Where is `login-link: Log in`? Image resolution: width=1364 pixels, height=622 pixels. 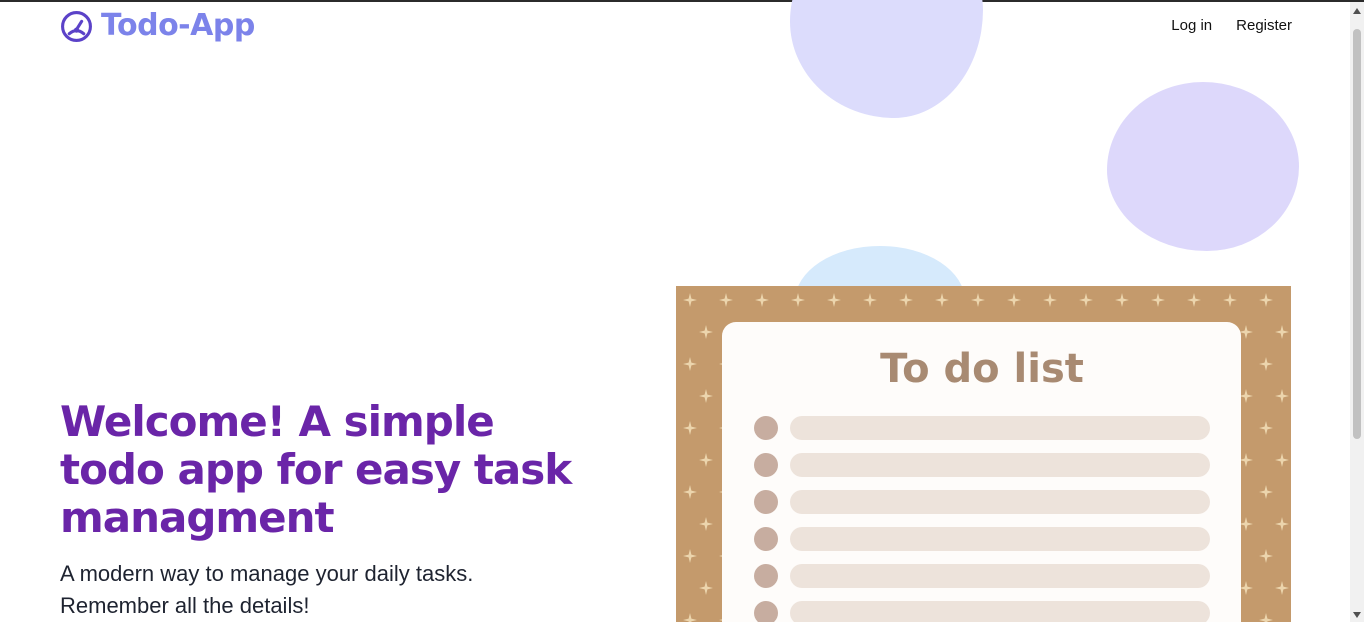
login-link: Log in is located at coordinates (1191, 26).